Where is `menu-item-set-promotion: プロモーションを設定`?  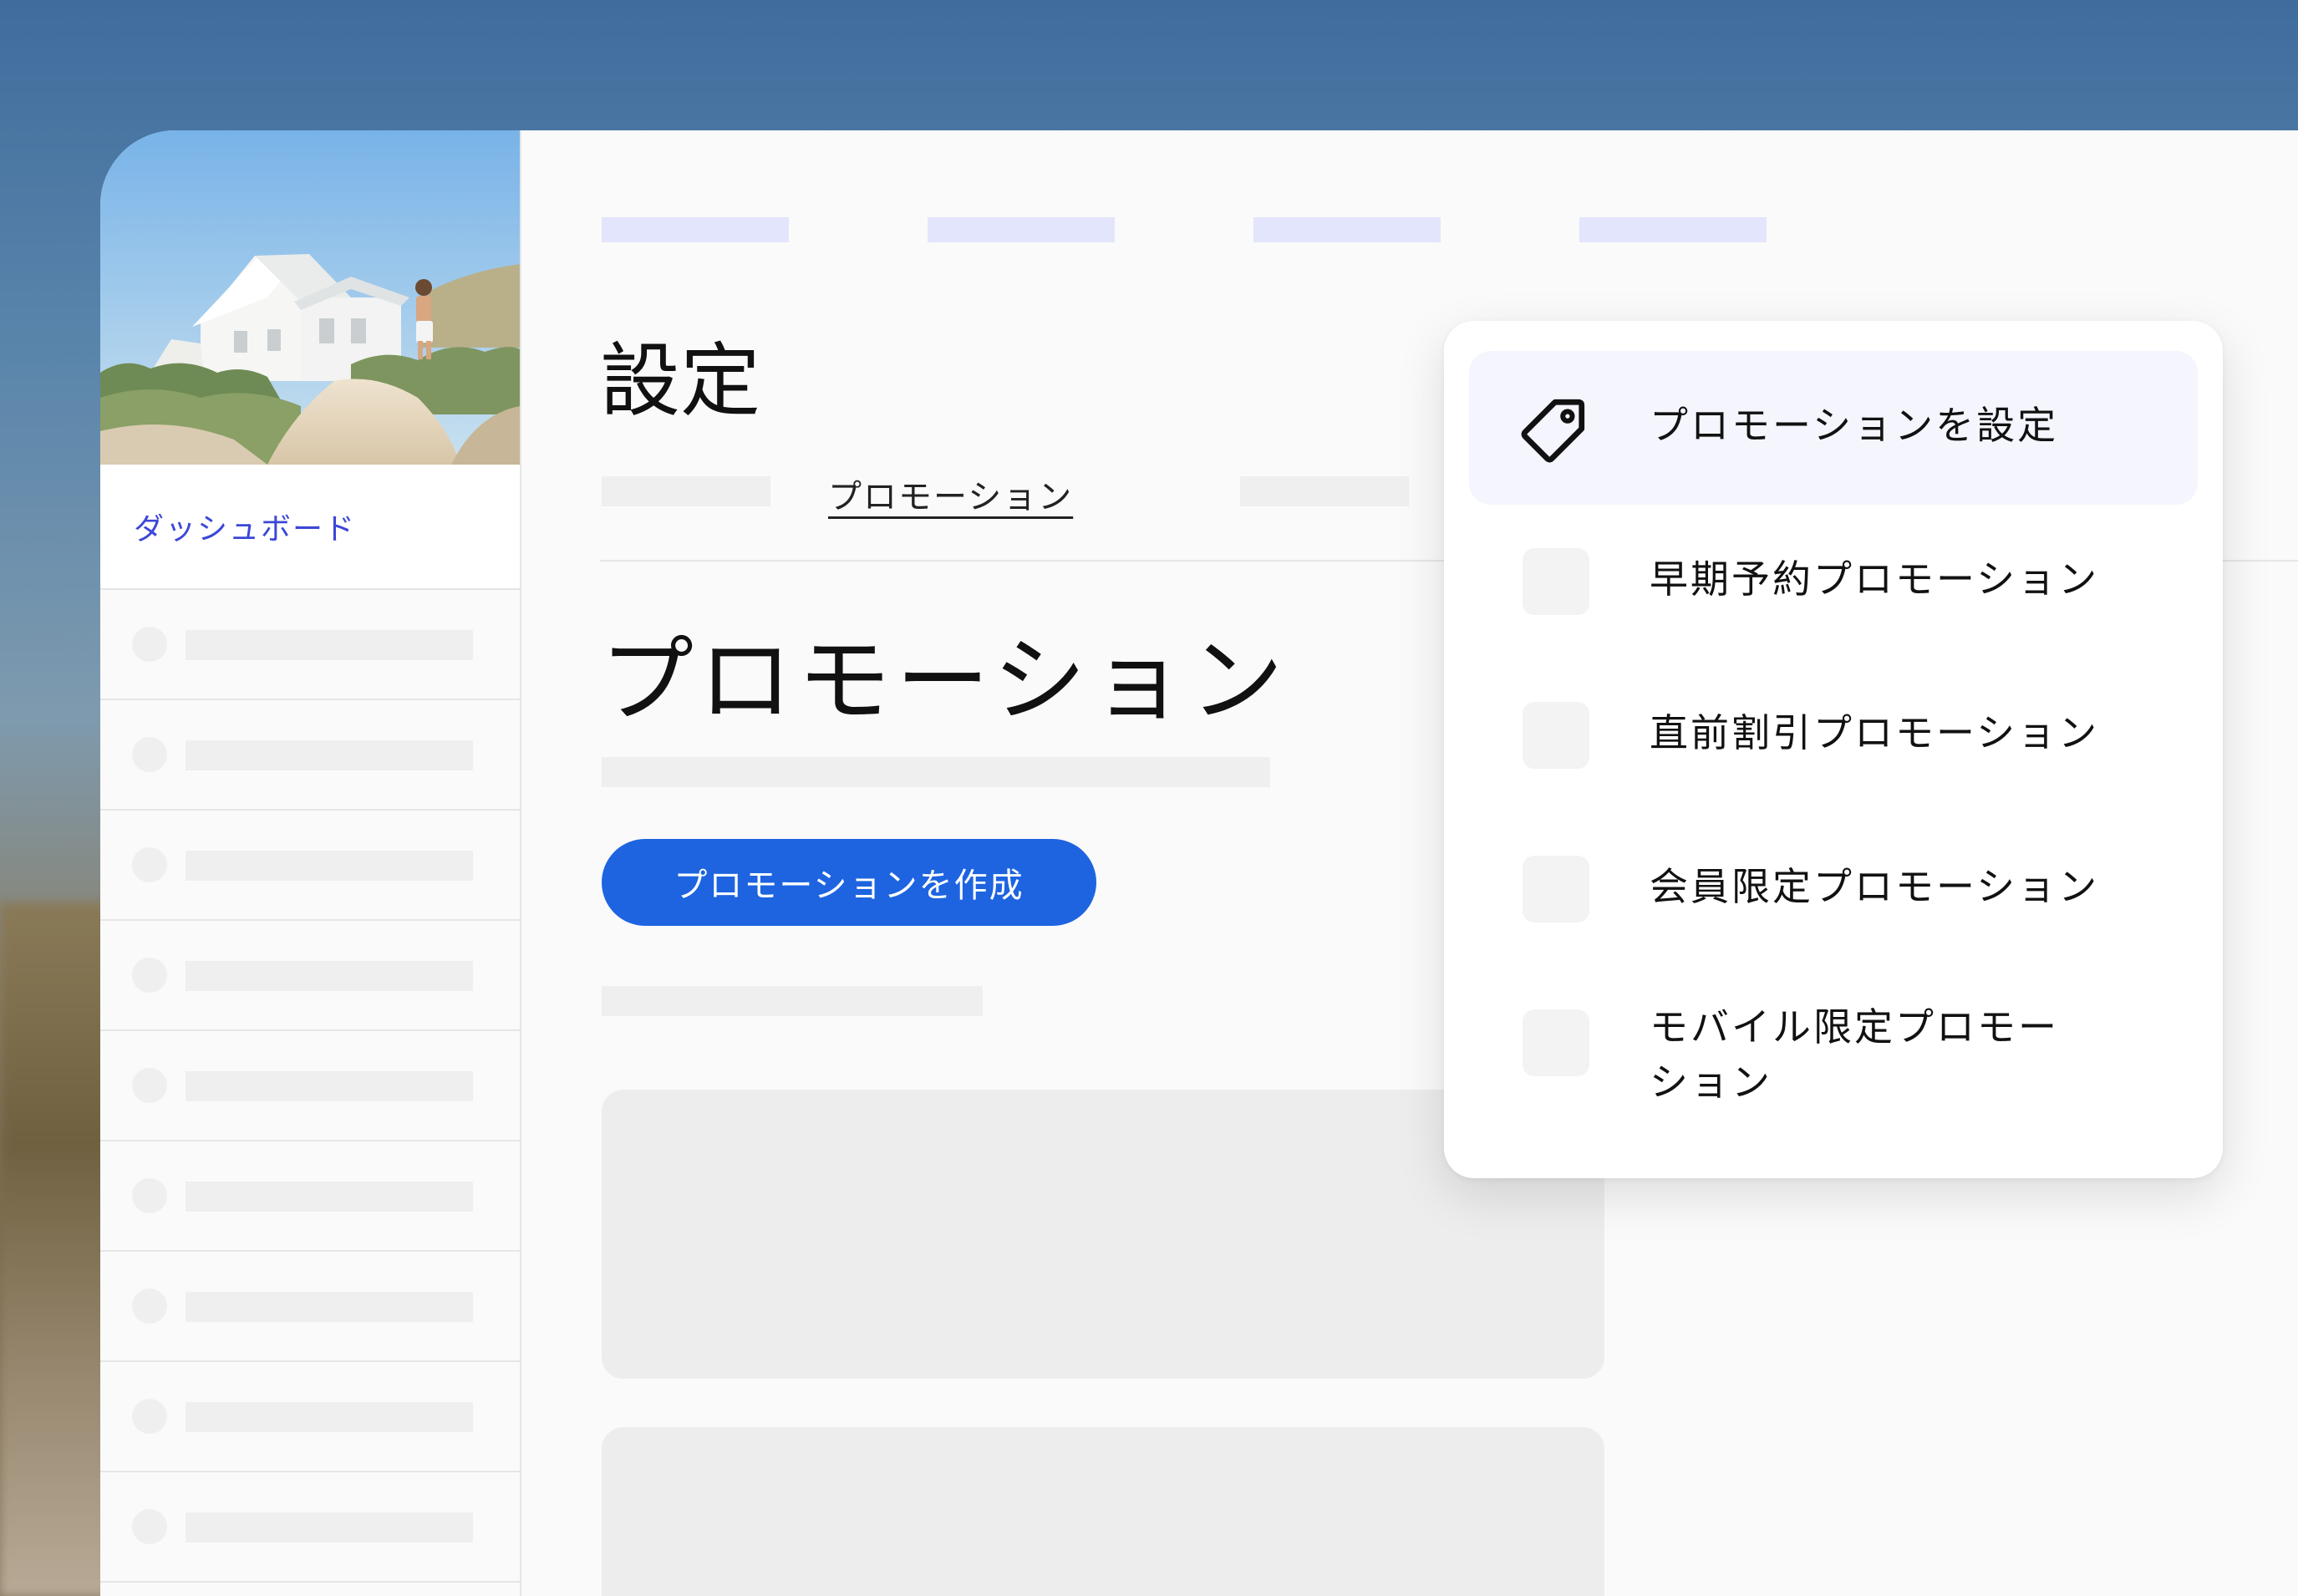 menu-item-set-promotion: プロモーションを設定 is located at coordinates (1833, 428).